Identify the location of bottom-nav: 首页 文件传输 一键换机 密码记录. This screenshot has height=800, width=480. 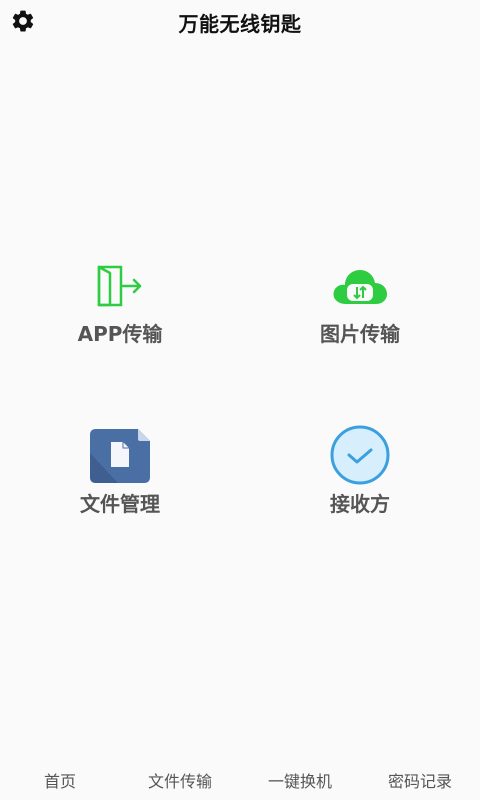
(240, 780).